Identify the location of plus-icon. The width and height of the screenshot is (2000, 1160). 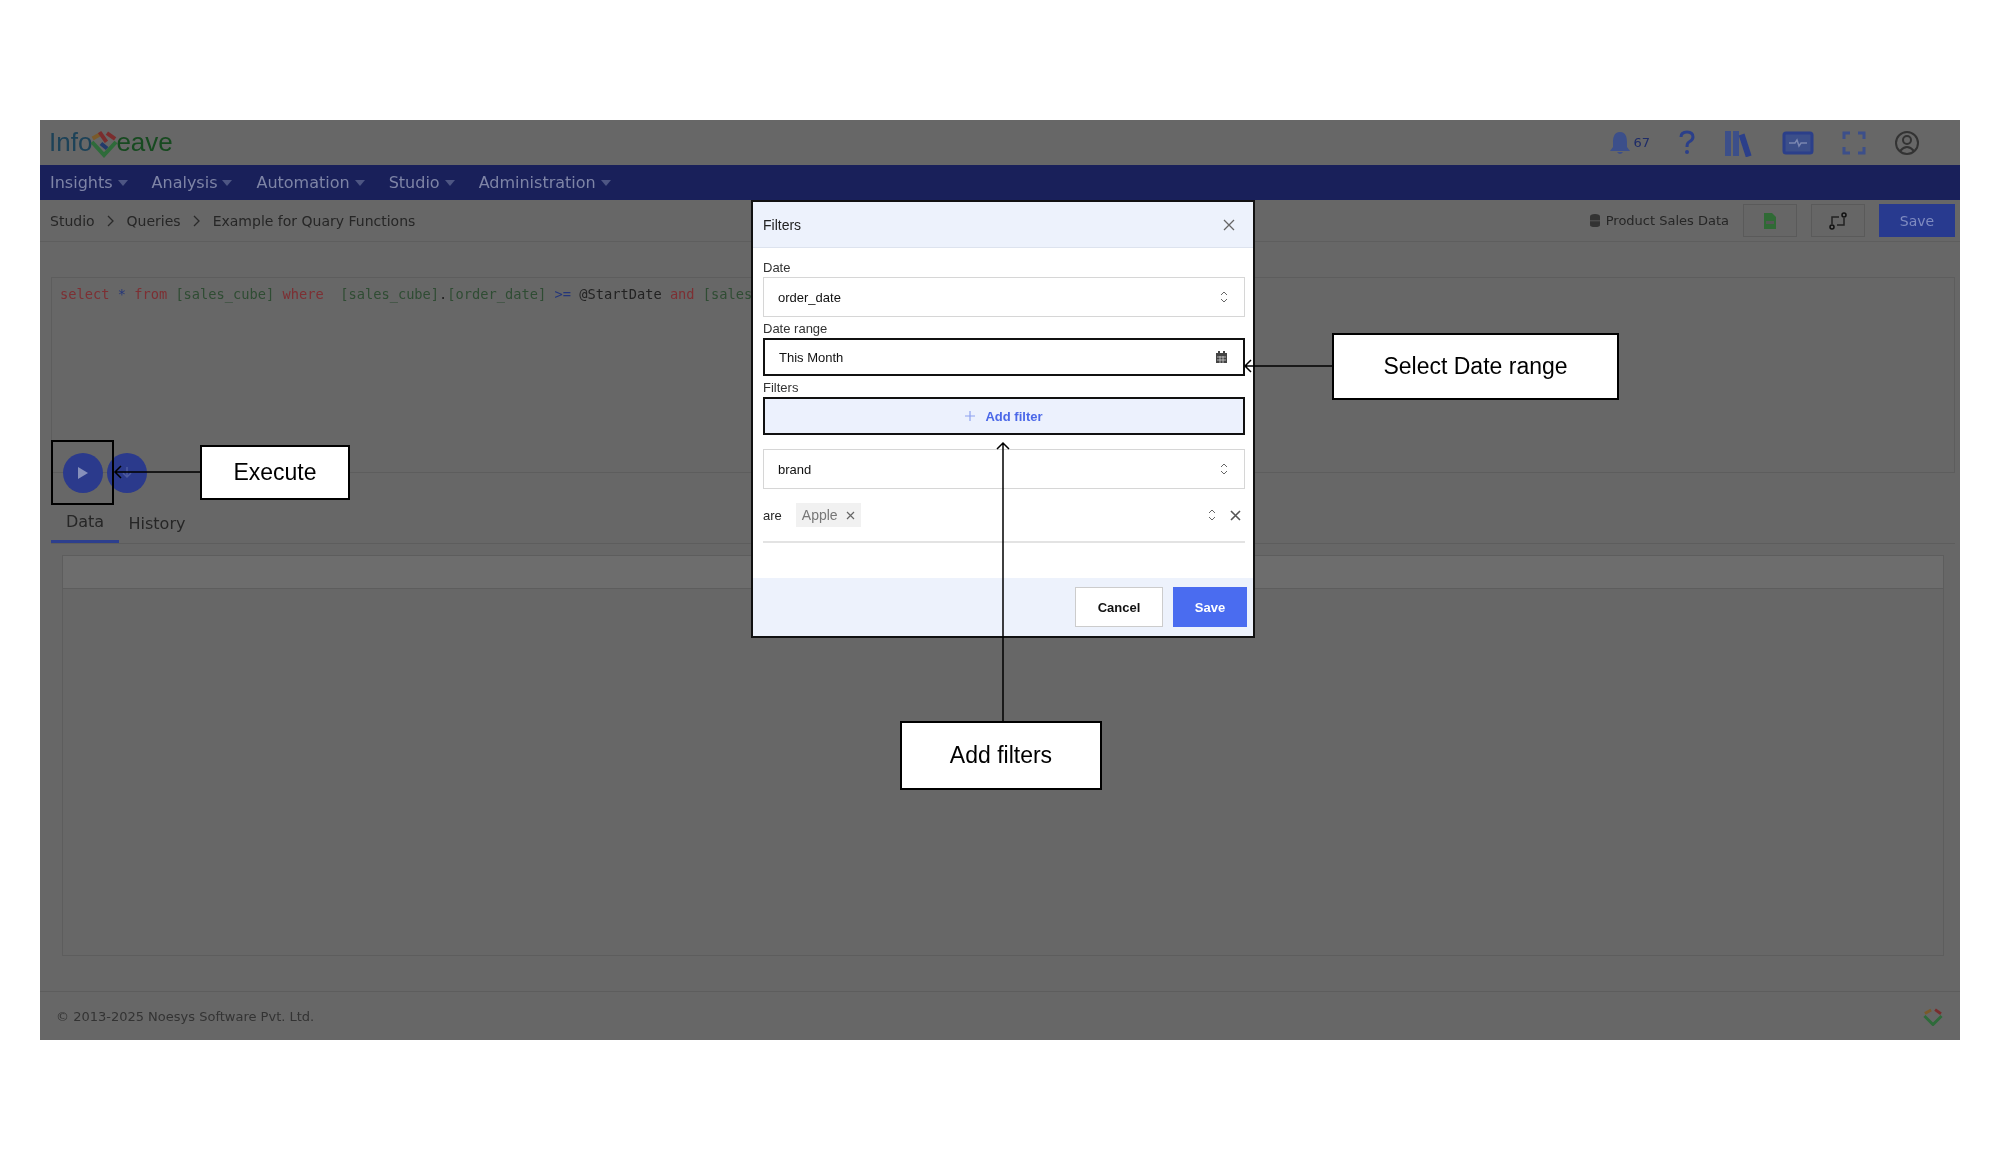
(970, 416).